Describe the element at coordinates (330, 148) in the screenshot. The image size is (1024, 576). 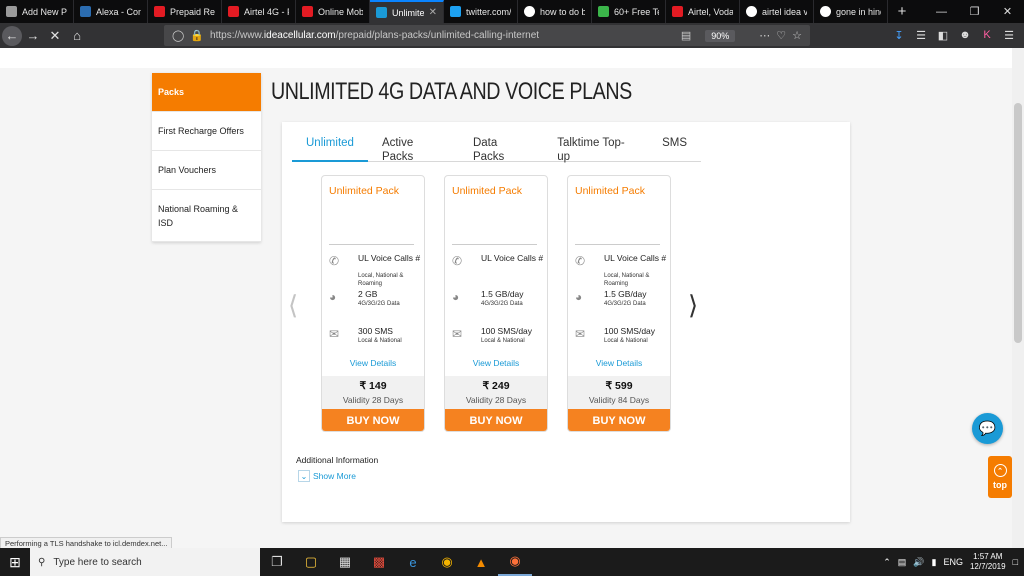
I see `tab-unlimited: Unlimited` at that location.